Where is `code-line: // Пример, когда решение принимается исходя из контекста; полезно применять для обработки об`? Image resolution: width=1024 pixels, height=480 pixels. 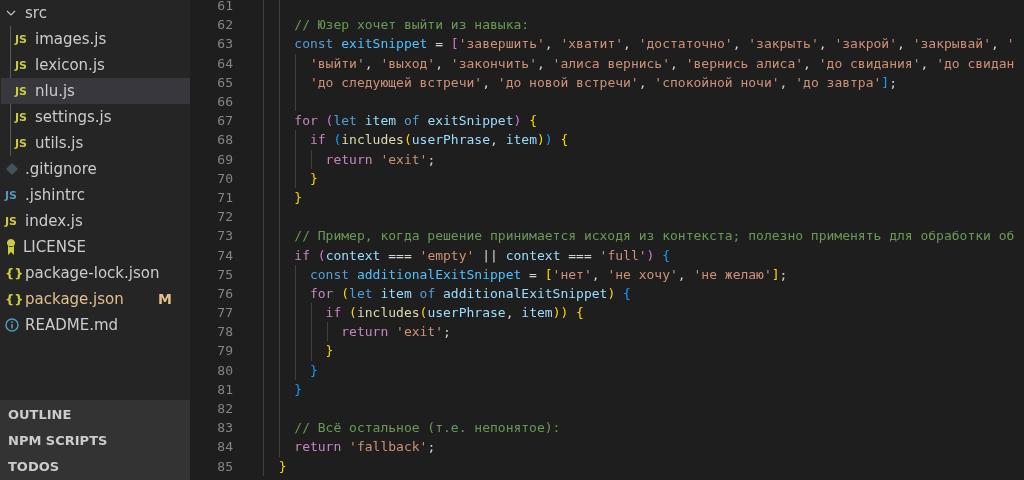 code-line: // Пример, когда решение принимается исходя из контекста; полезно применять для обработки об is located at coordinates (654, 236).